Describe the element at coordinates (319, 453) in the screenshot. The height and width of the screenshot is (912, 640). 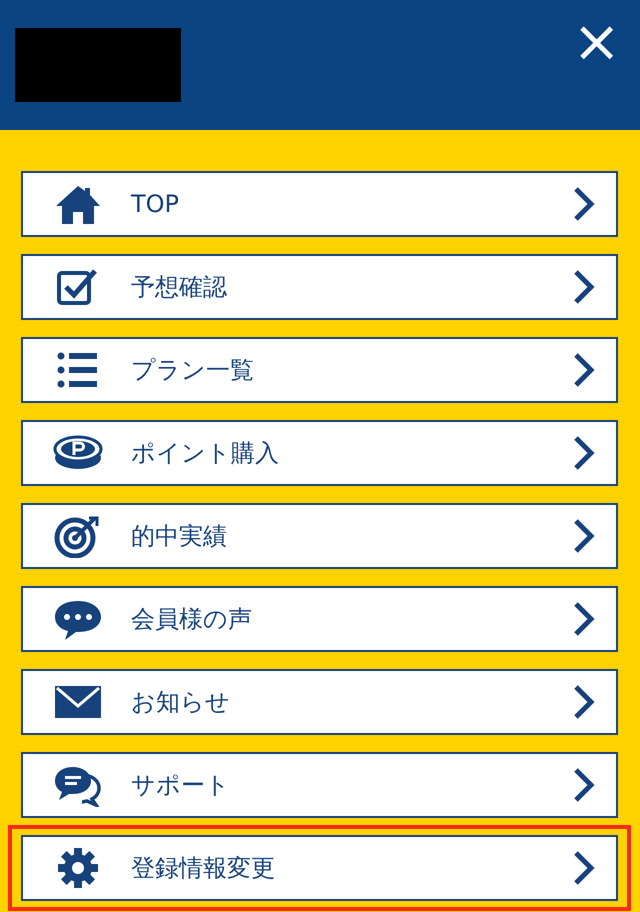
I see `menu-item: ポイント購入` at that location.